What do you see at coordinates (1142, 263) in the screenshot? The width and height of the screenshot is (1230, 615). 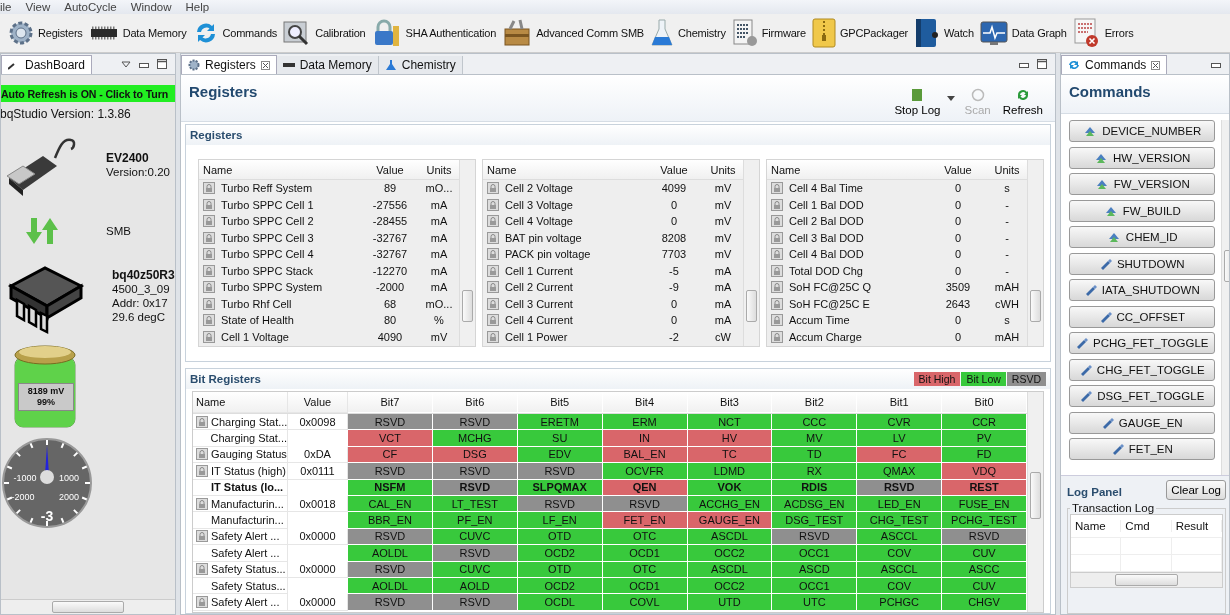 I see `command-button: SHUTDOWN` at bounding box center [1142, 263].